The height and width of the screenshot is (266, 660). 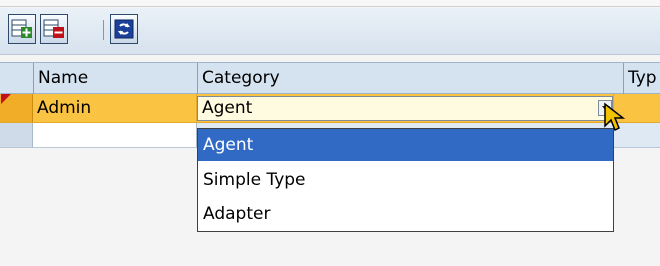 What do you see at coordinates (330, 3) in the screenshot?
I see `top-border` at bounding box center [330, 3].